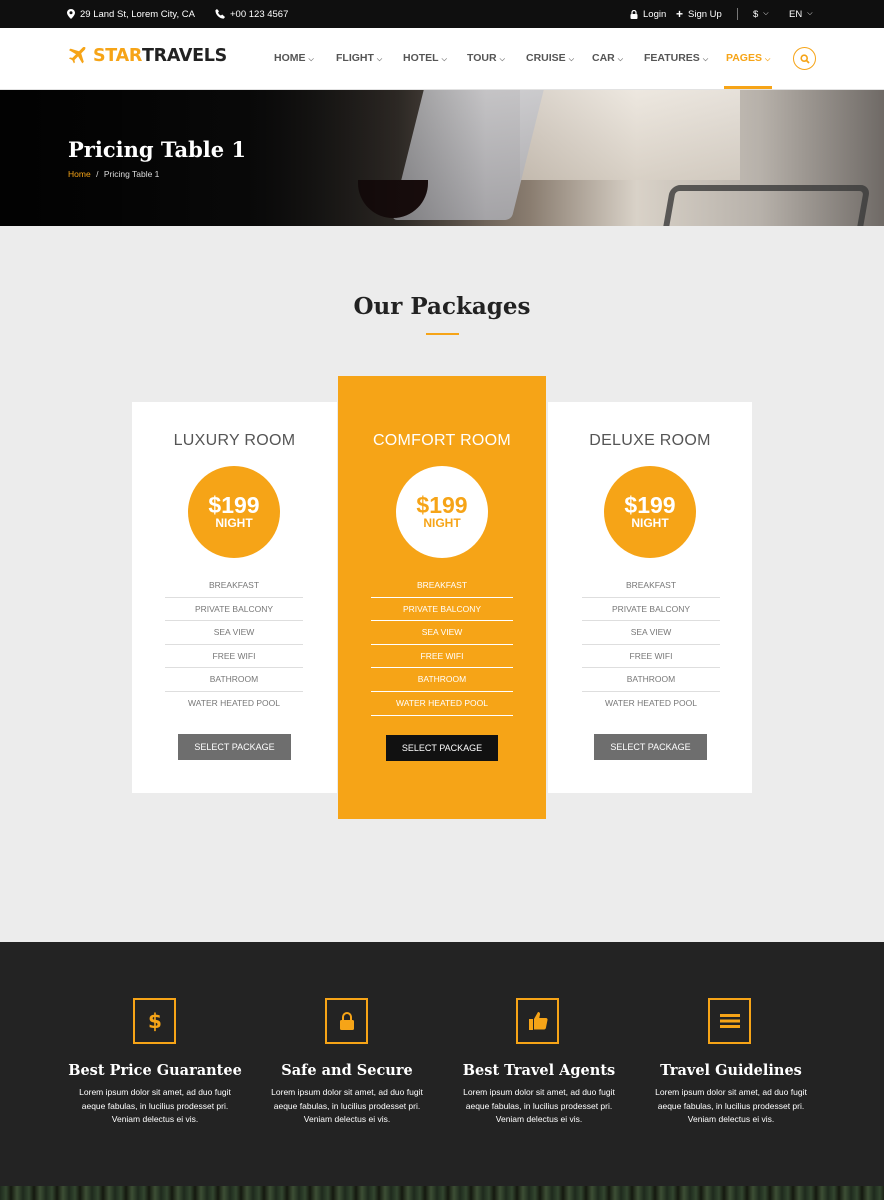 This screenshot has height=1200, width=884. What do you see at coordinates (113, 174) in the screenshot?
I see `breadcrumb: Home / Pricing Table 1` at bounding box center [113, 174].